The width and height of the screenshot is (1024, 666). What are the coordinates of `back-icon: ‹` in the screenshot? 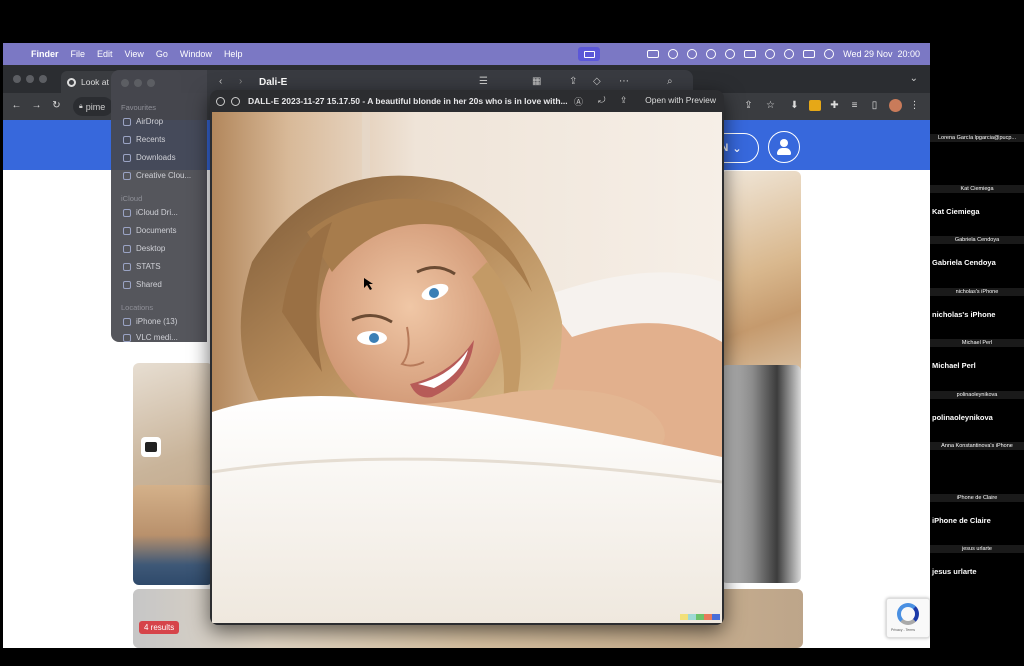 It's located at (220, 81).